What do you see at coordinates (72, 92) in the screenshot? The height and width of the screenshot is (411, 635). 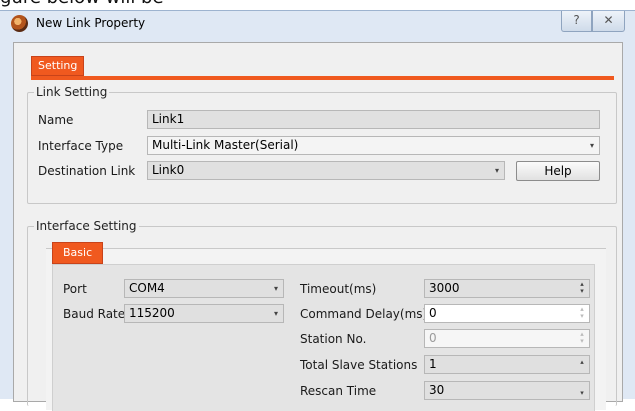 I see `link-setting-legend: Link Setting` at bounding box center [72, 92].